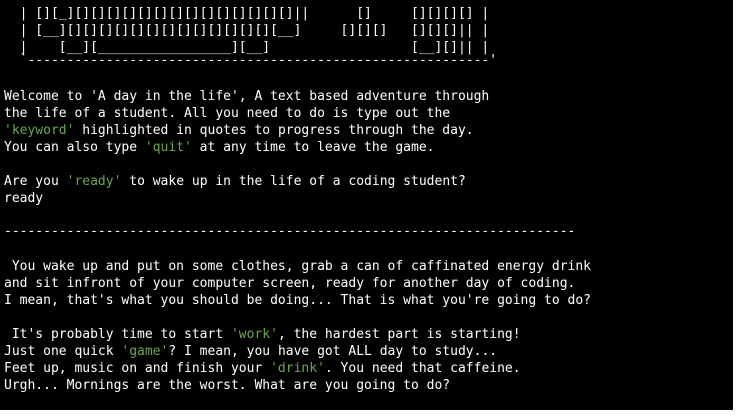  I want to click on story-line-5-pre: Just one quick, so click(63, 351).